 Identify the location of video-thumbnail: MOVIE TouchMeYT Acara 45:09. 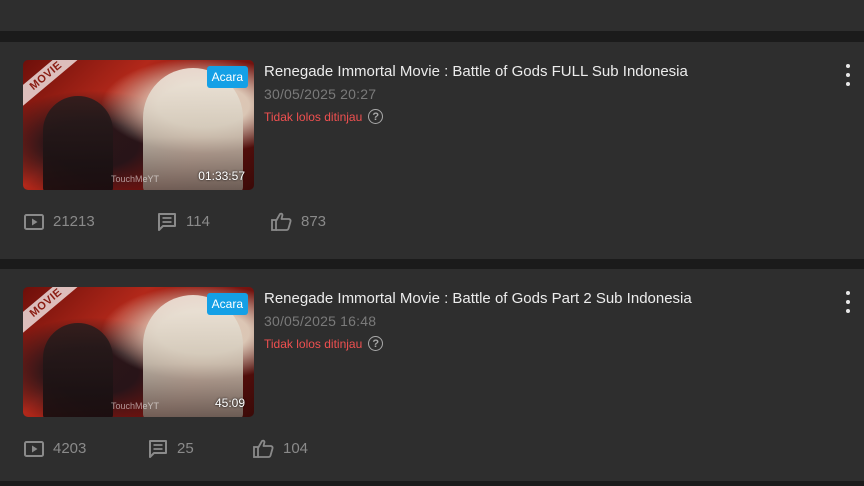
(138, 352).